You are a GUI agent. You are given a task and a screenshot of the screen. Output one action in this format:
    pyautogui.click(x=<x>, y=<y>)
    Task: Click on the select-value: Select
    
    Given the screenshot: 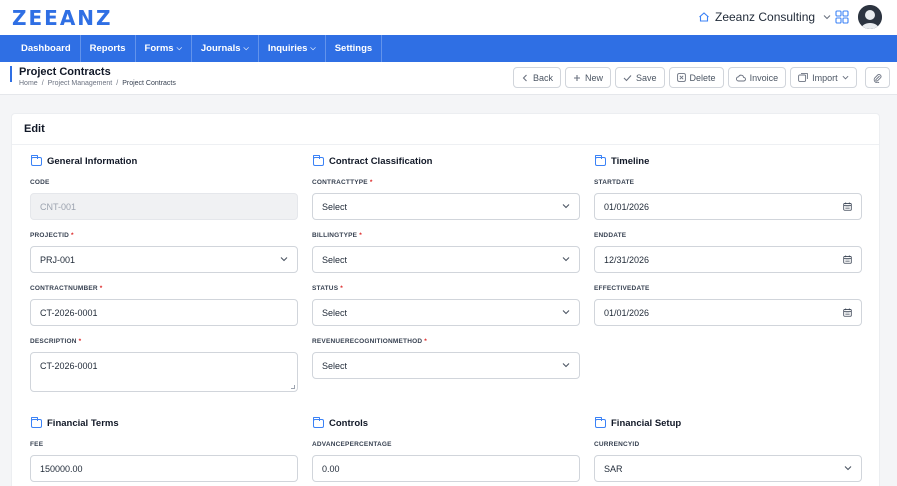 What is the action you would take?
    pyautogui.click(x=335, y=206)
    